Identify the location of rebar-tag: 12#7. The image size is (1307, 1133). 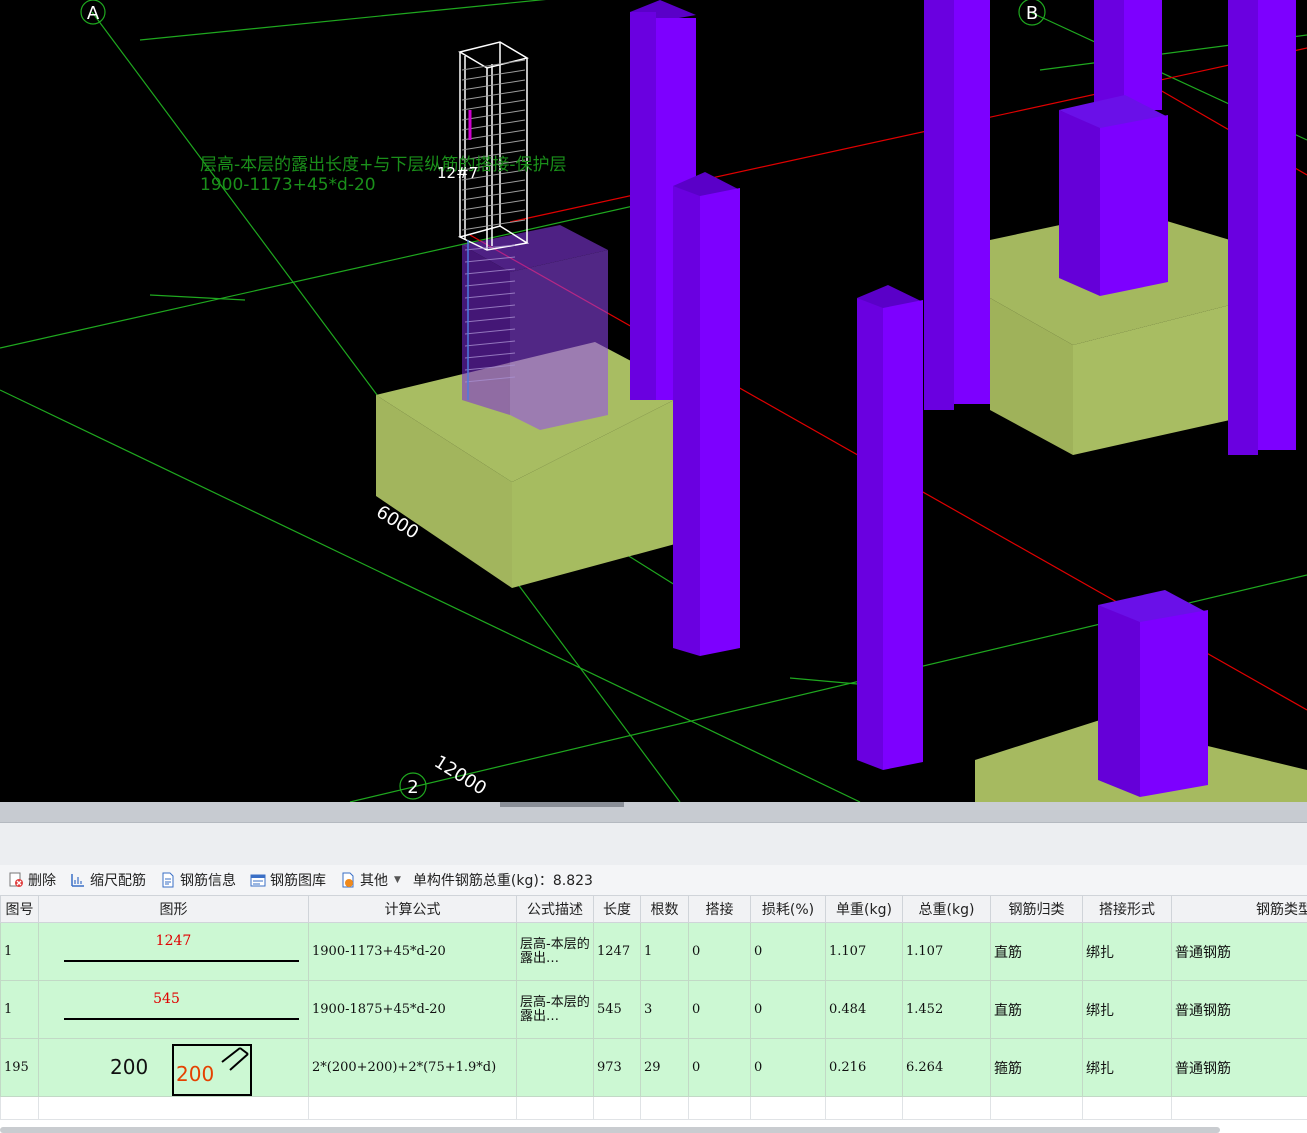
(457, 173).